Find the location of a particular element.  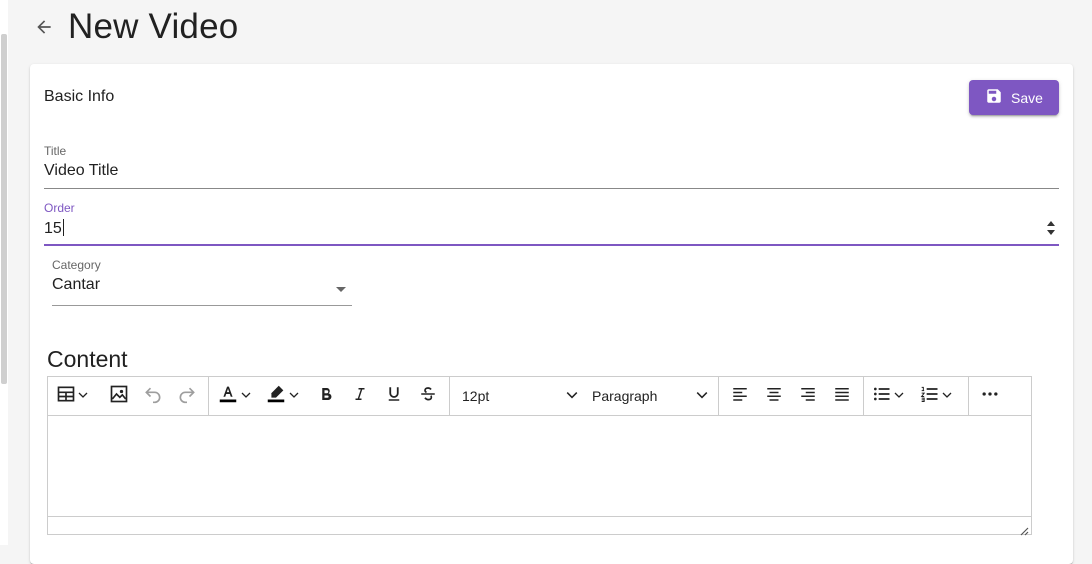

highlighter-icon is located at coordinates (276, 396).